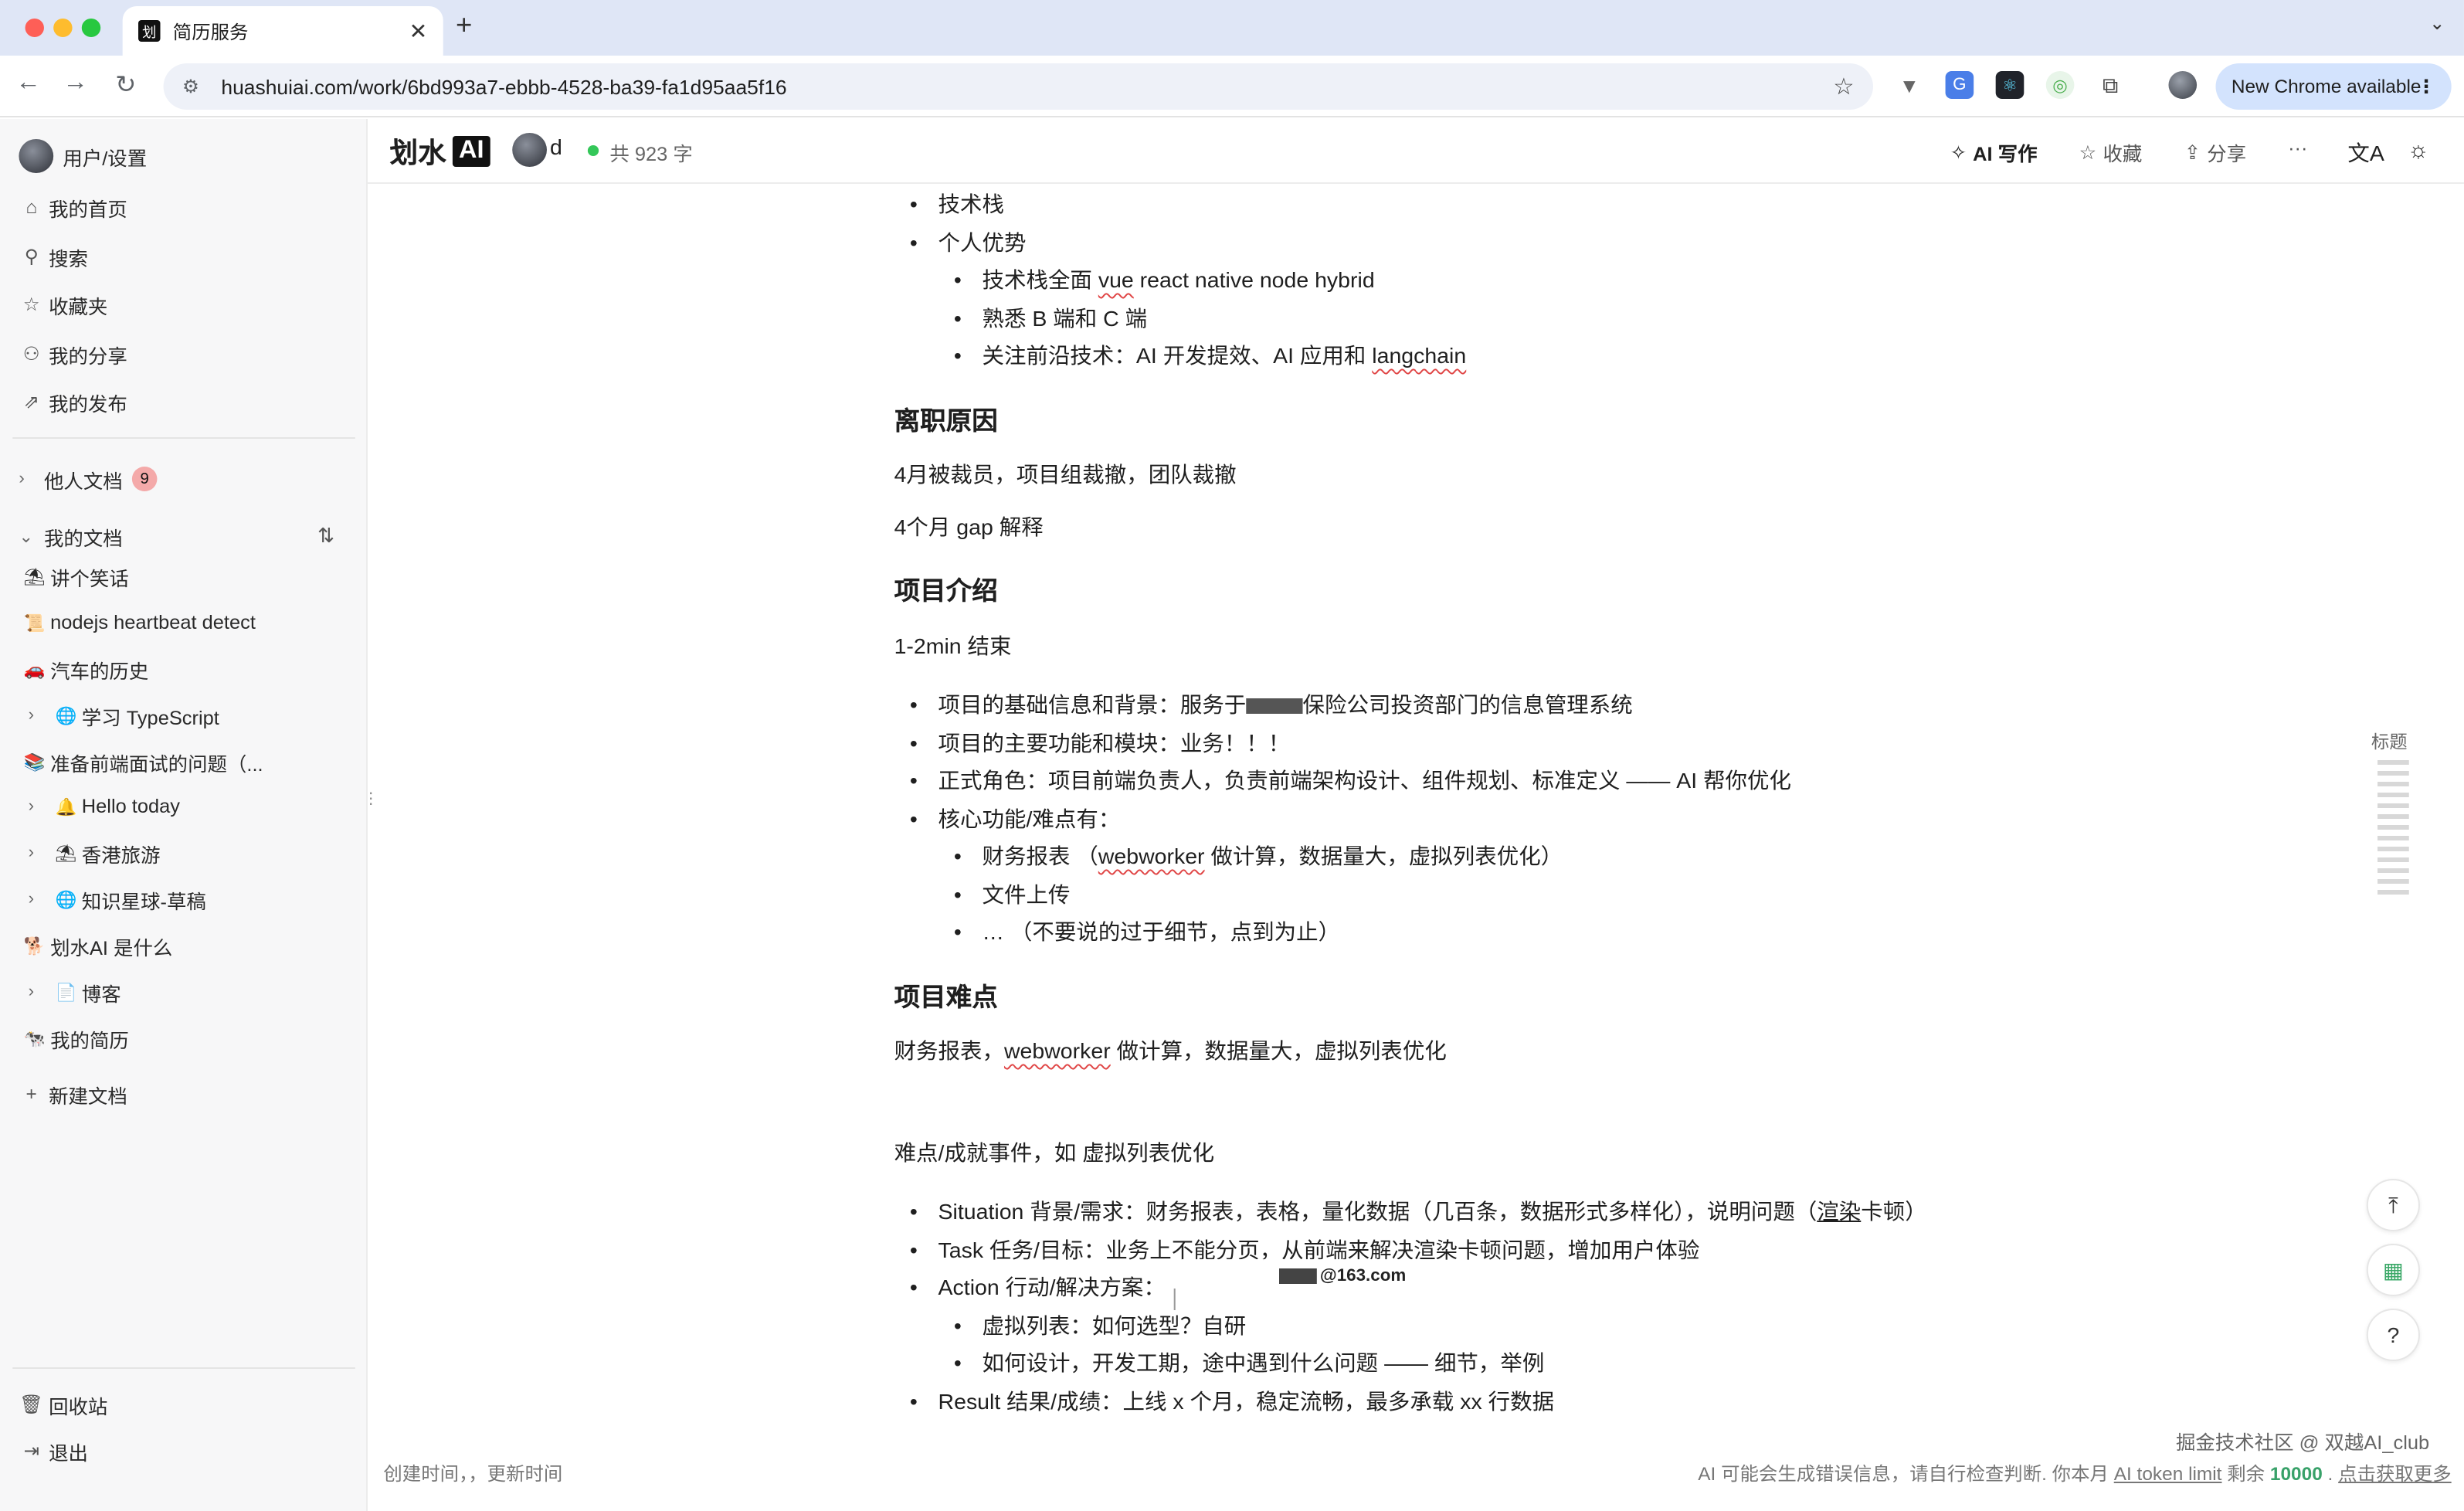 Image resolution: width=2464 pixels, height=1511 pixels. I want to click on user-settings-label: 用户/设置, so click(106, 158).